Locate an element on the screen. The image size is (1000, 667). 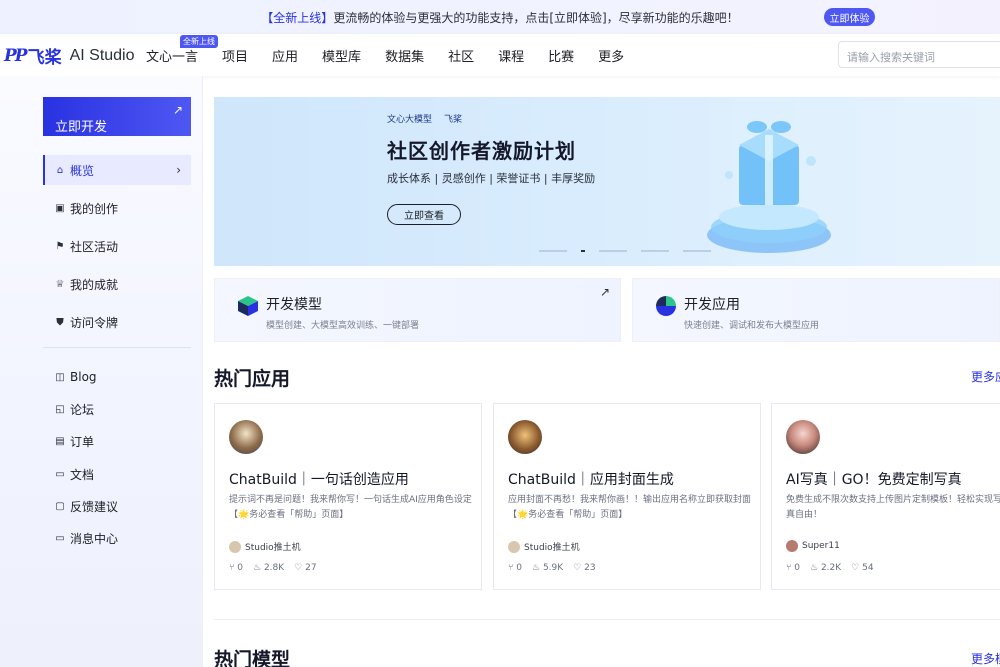
more-models-link: 更多模型 is located at coordinates (985, 658).